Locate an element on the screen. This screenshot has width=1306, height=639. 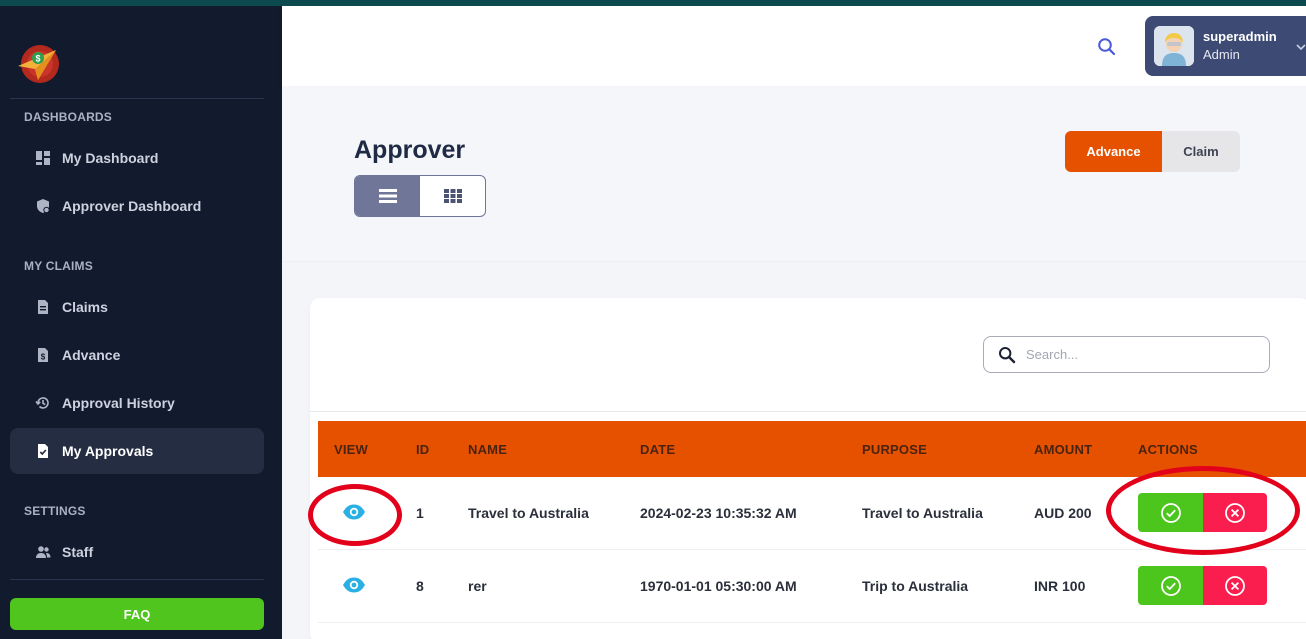
sidebar-section-settings: SETTINGS is located at coordinates (55, 511).